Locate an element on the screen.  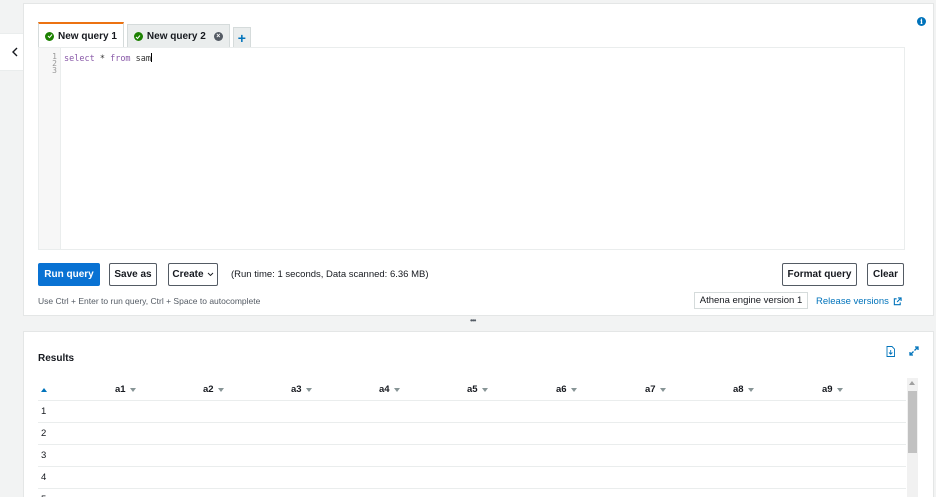
release-link-label: Release versions is located at coordinates (852, 301).